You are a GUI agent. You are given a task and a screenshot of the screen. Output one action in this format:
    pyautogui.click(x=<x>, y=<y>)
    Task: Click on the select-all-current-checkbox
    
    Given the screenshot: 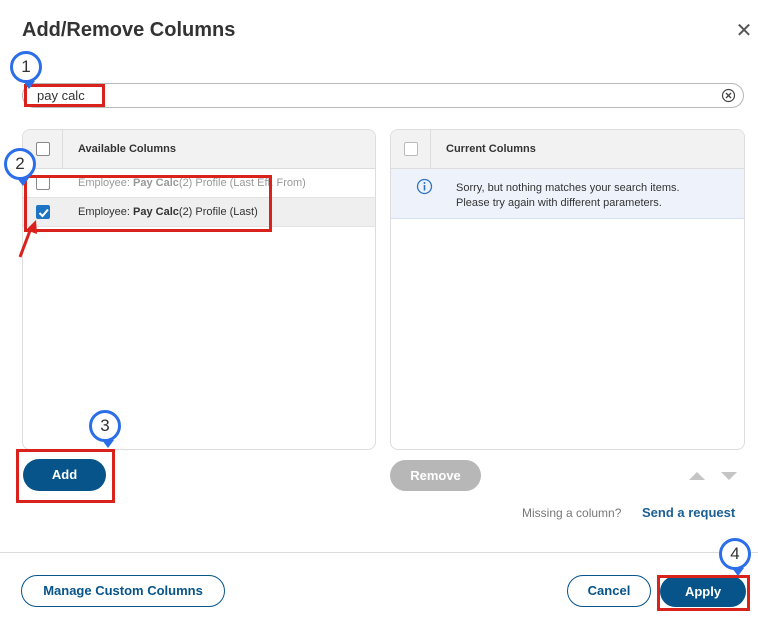 What is the action you would take?
    pyautogui.click(x=411, y=149)
    